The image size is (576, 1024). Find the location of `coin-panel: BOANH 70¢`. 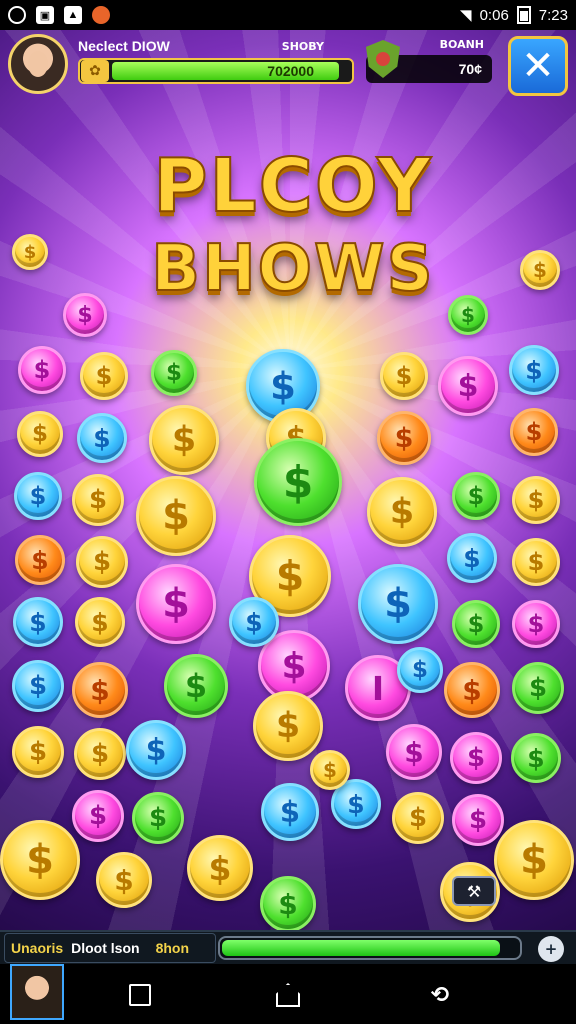

coin-panel: BOANH 70¢ is located at coordinates (429, 60).